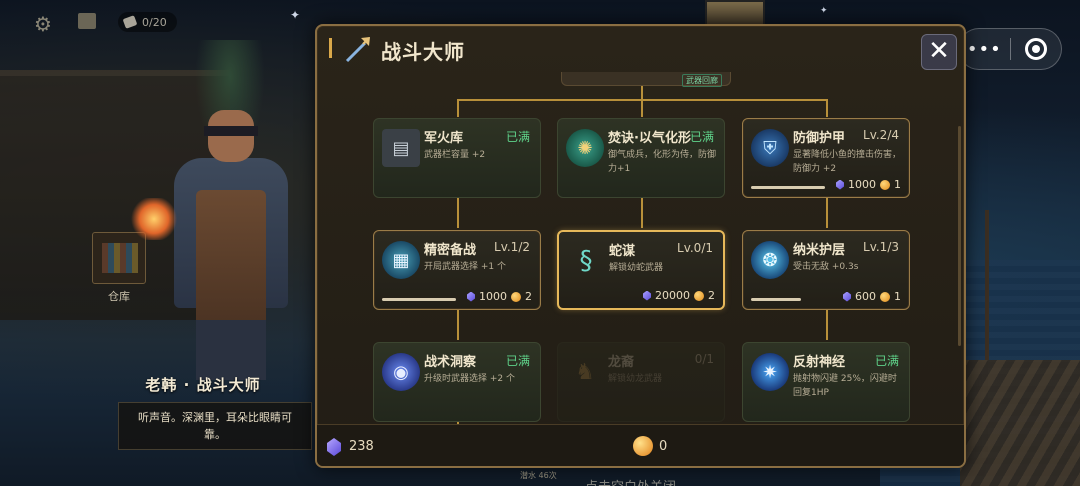 The image size is (1080, 486). What do you see at coordinates (826, 270) in the screenshot?
I see `skill-node-nano-layer: ❂ 纳米护层 Lv.1/3 受击无敌 +0.3s 600 1` at bounding box center [826, 270].